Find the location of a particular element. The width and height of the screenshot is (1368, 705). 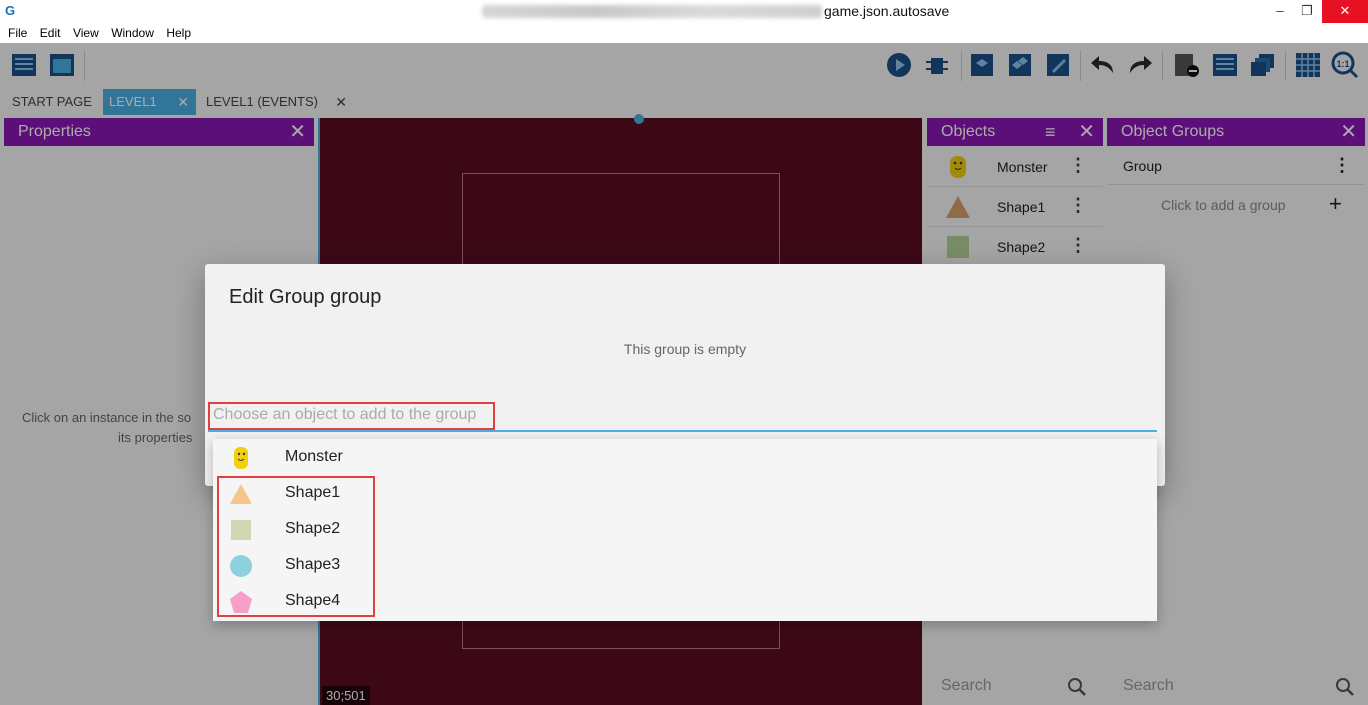

menu-file: File is located at coordinates (17, 31).